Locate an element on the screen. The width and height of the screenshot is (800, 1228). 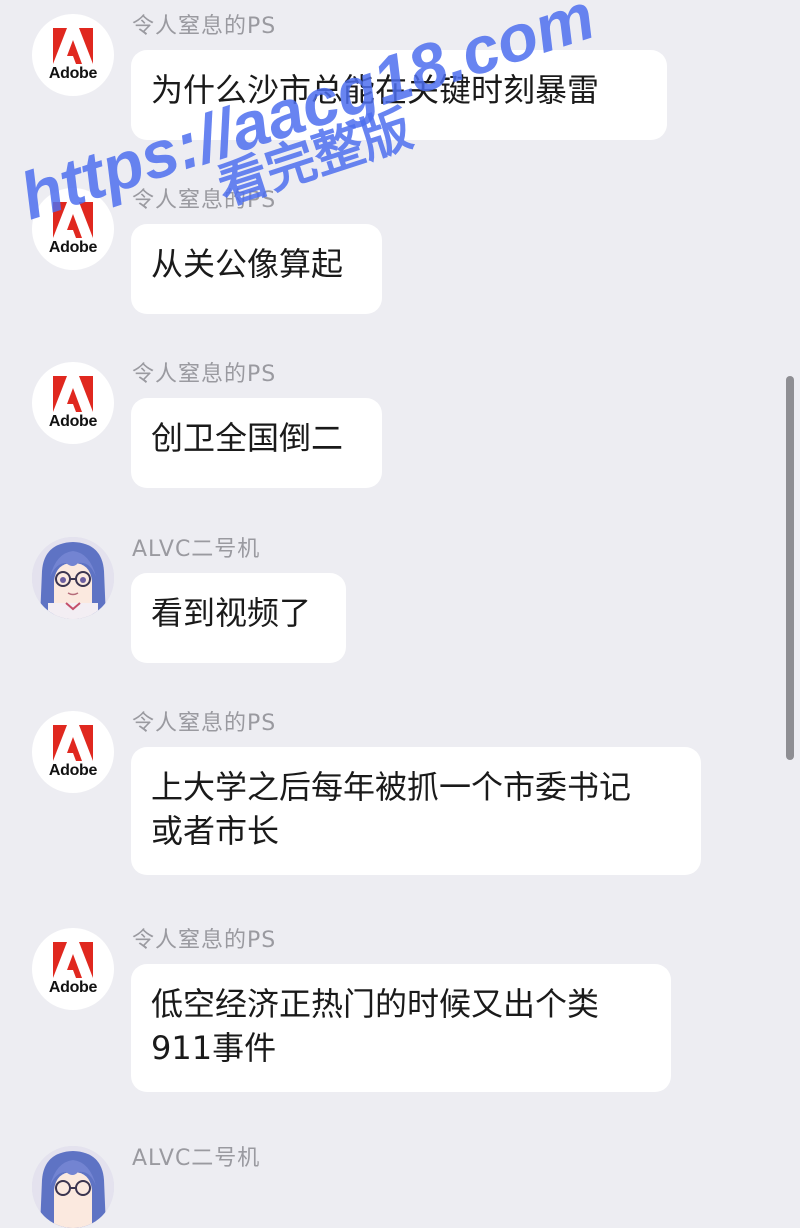
message-text: 看到视频了 is located at coordinates (231, 613).